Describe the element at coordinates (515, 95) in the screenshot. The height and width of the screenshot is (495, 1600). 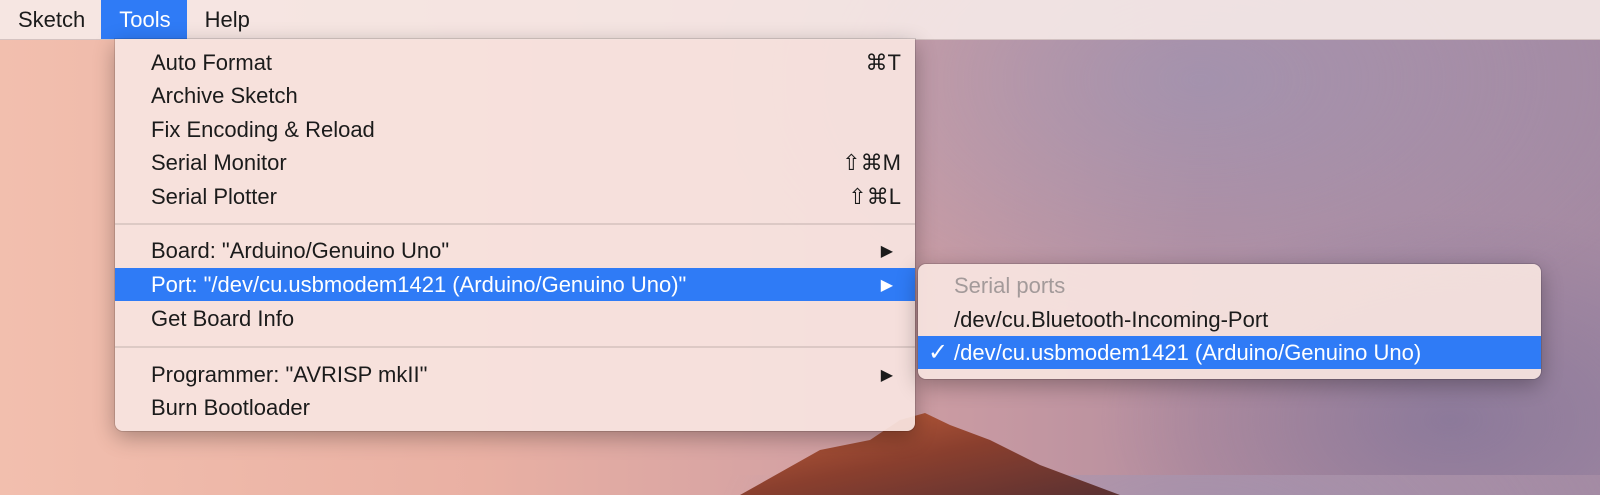
I see `menu-item-archive-sketch: Archive Sketch` at that location.